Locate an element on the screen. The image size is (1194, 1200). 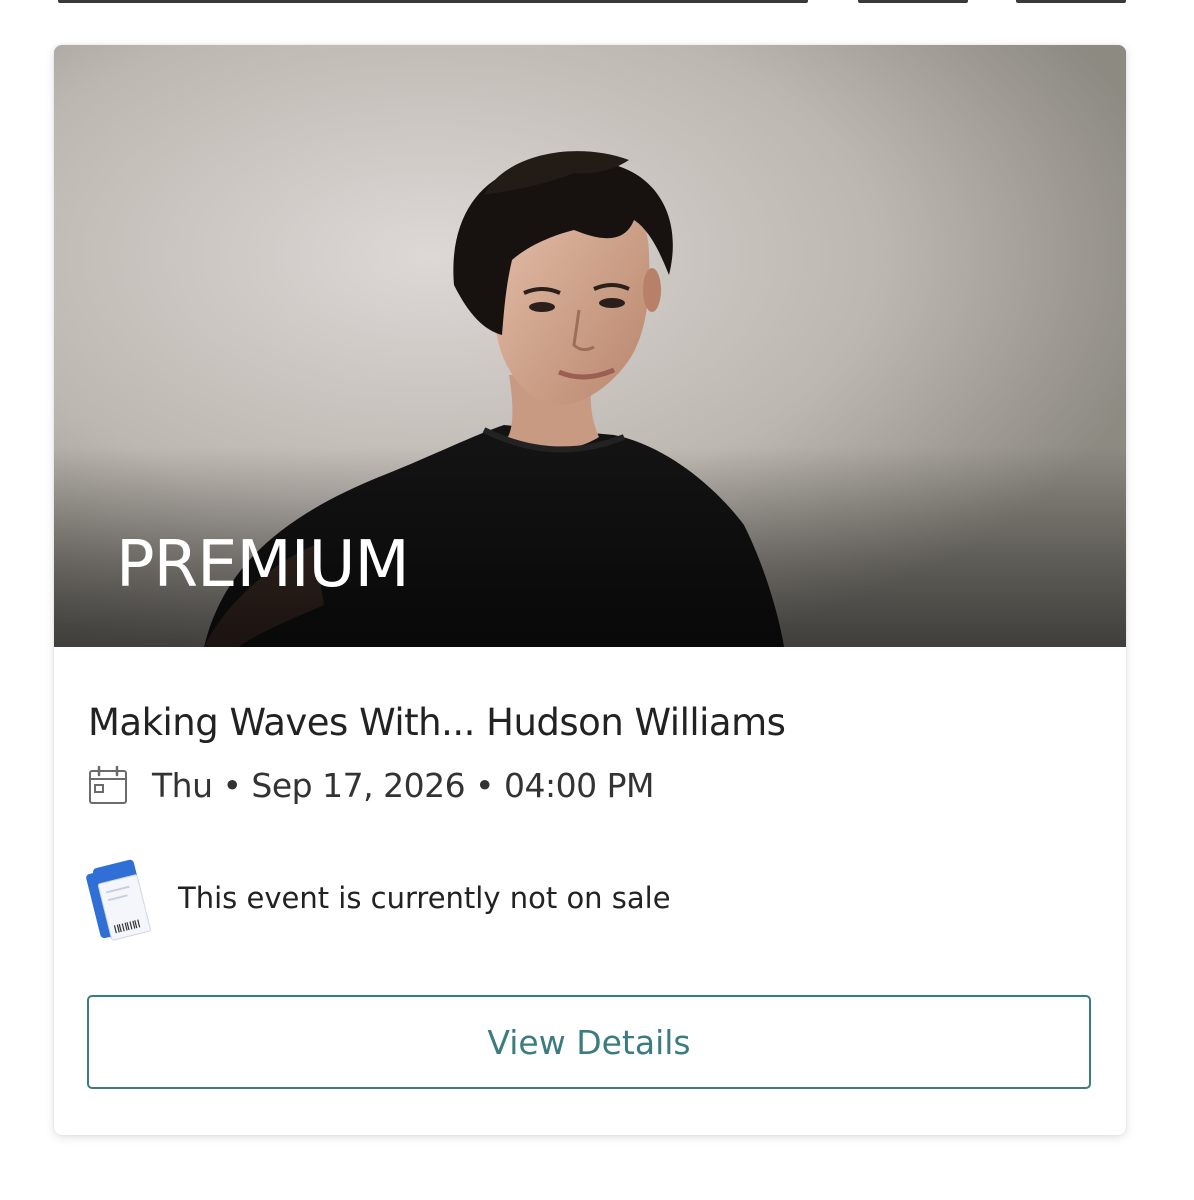
premium-badge: PREMIUM is located at coordinates (263, 565).